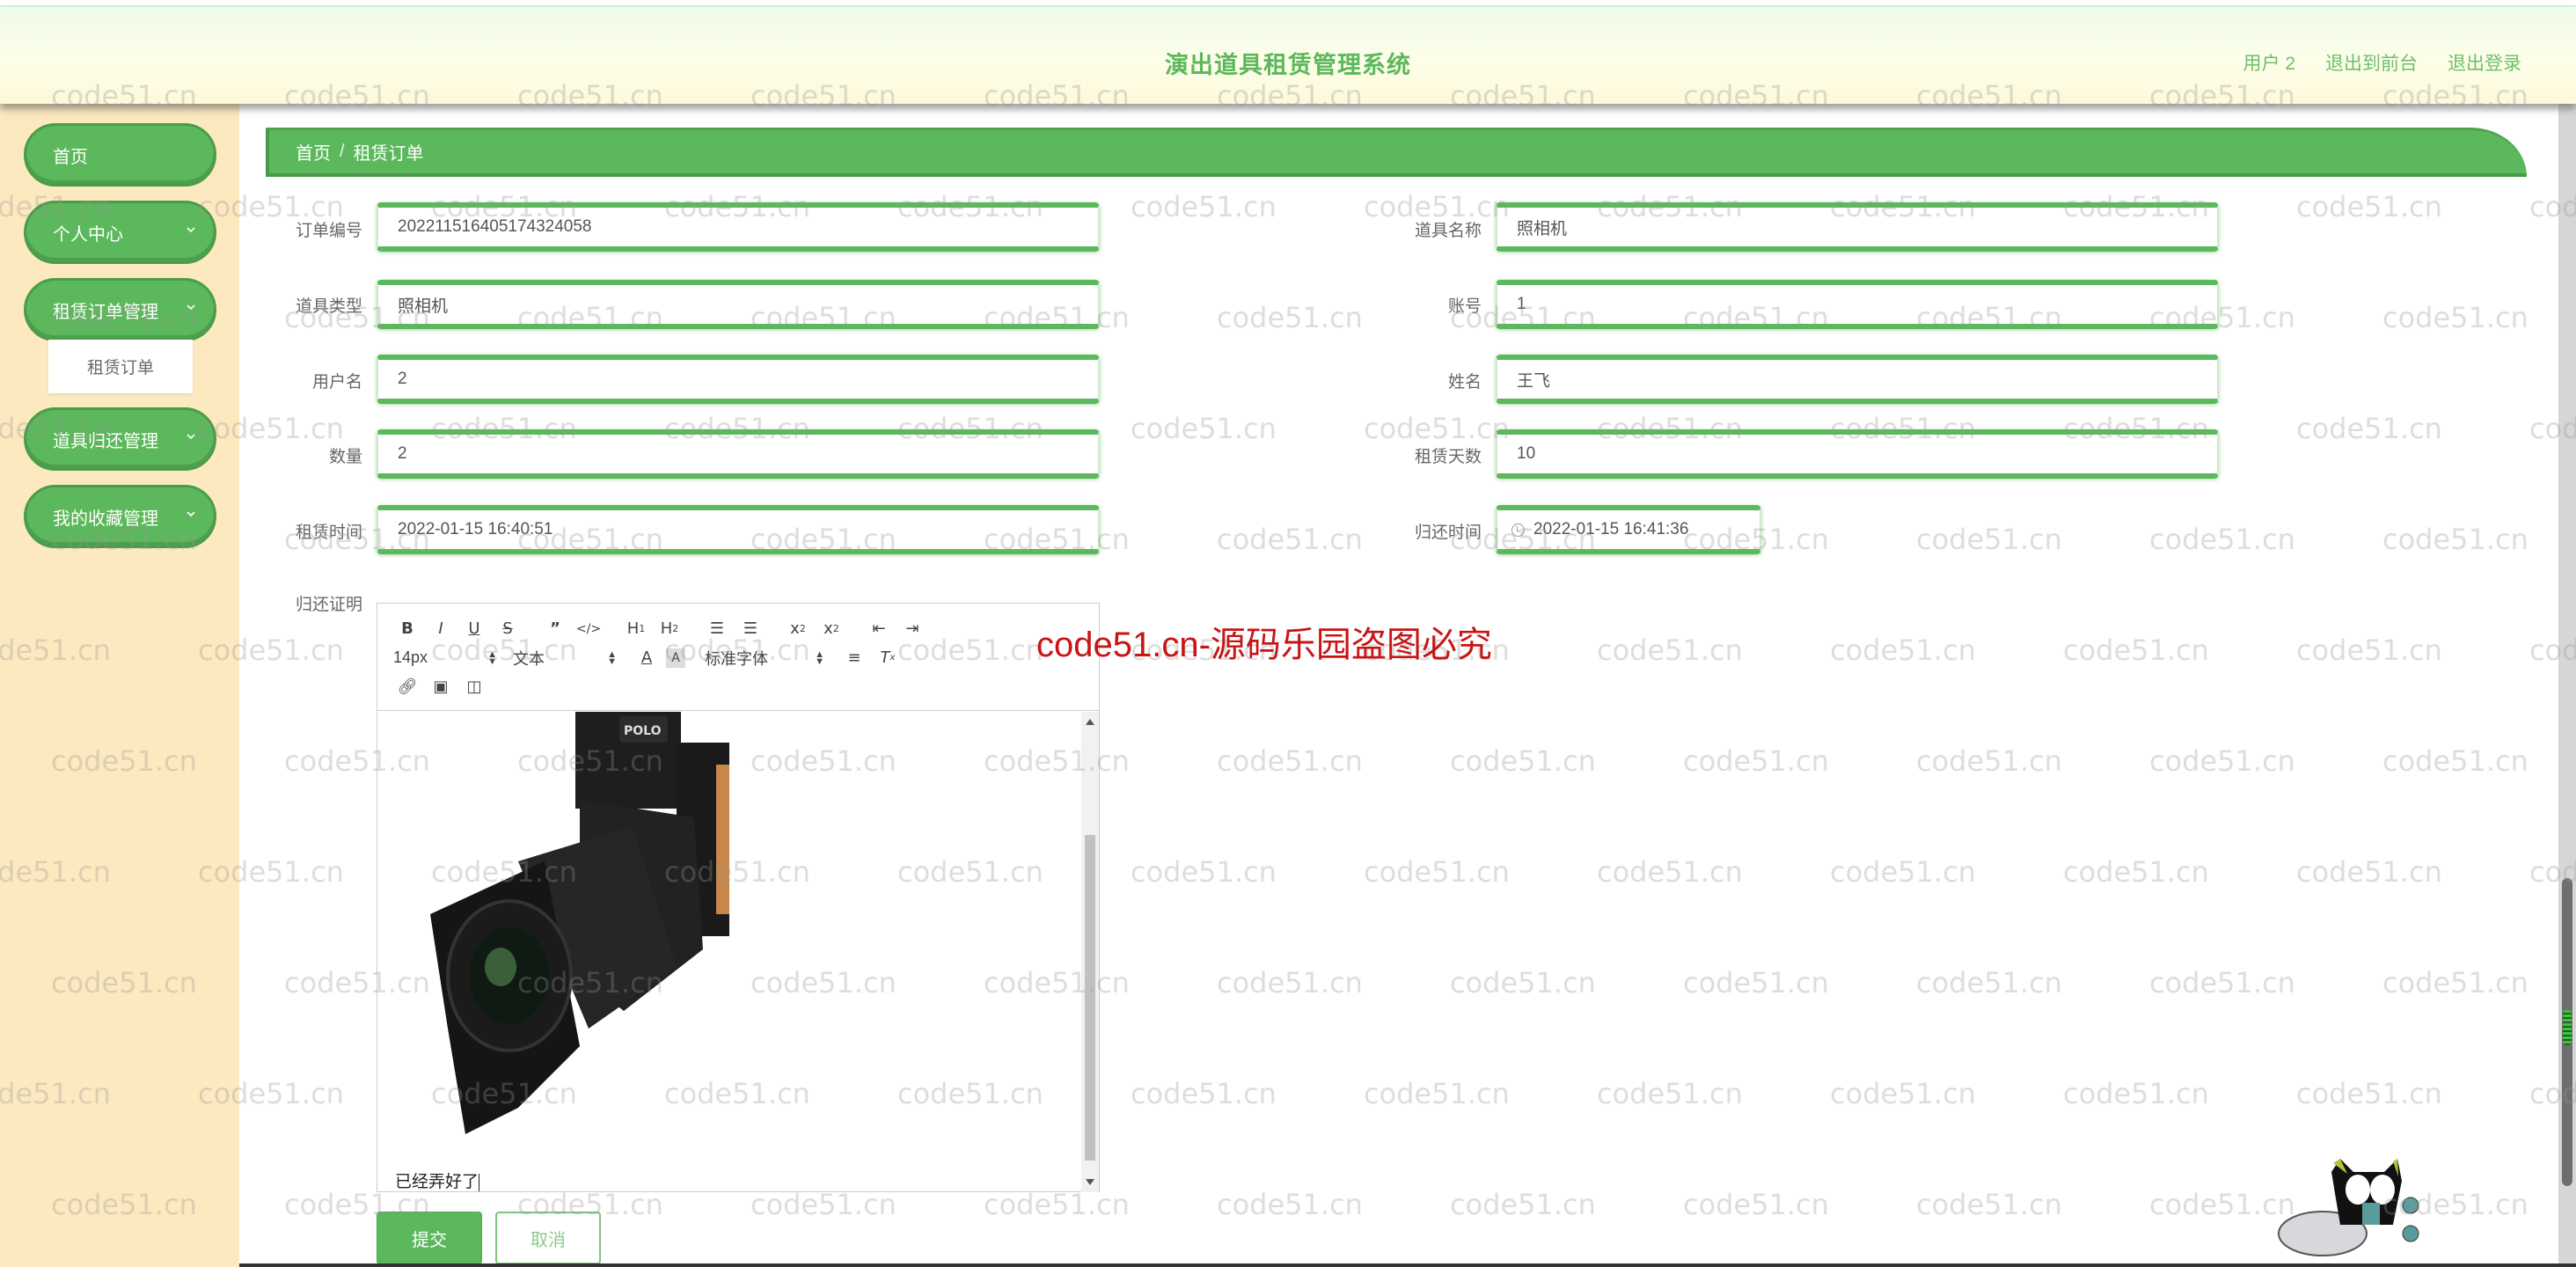  Describe the element at coordinates (643, 731) in the screenshot. I see `svg-text: POLO` at that location.